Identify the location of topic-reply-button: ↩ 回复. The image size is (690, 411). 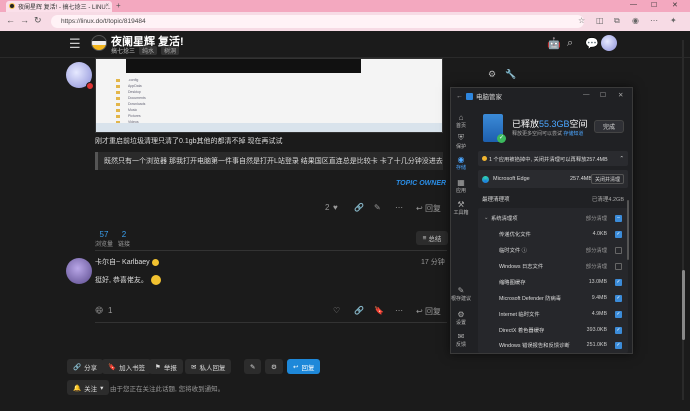
(304, 366).